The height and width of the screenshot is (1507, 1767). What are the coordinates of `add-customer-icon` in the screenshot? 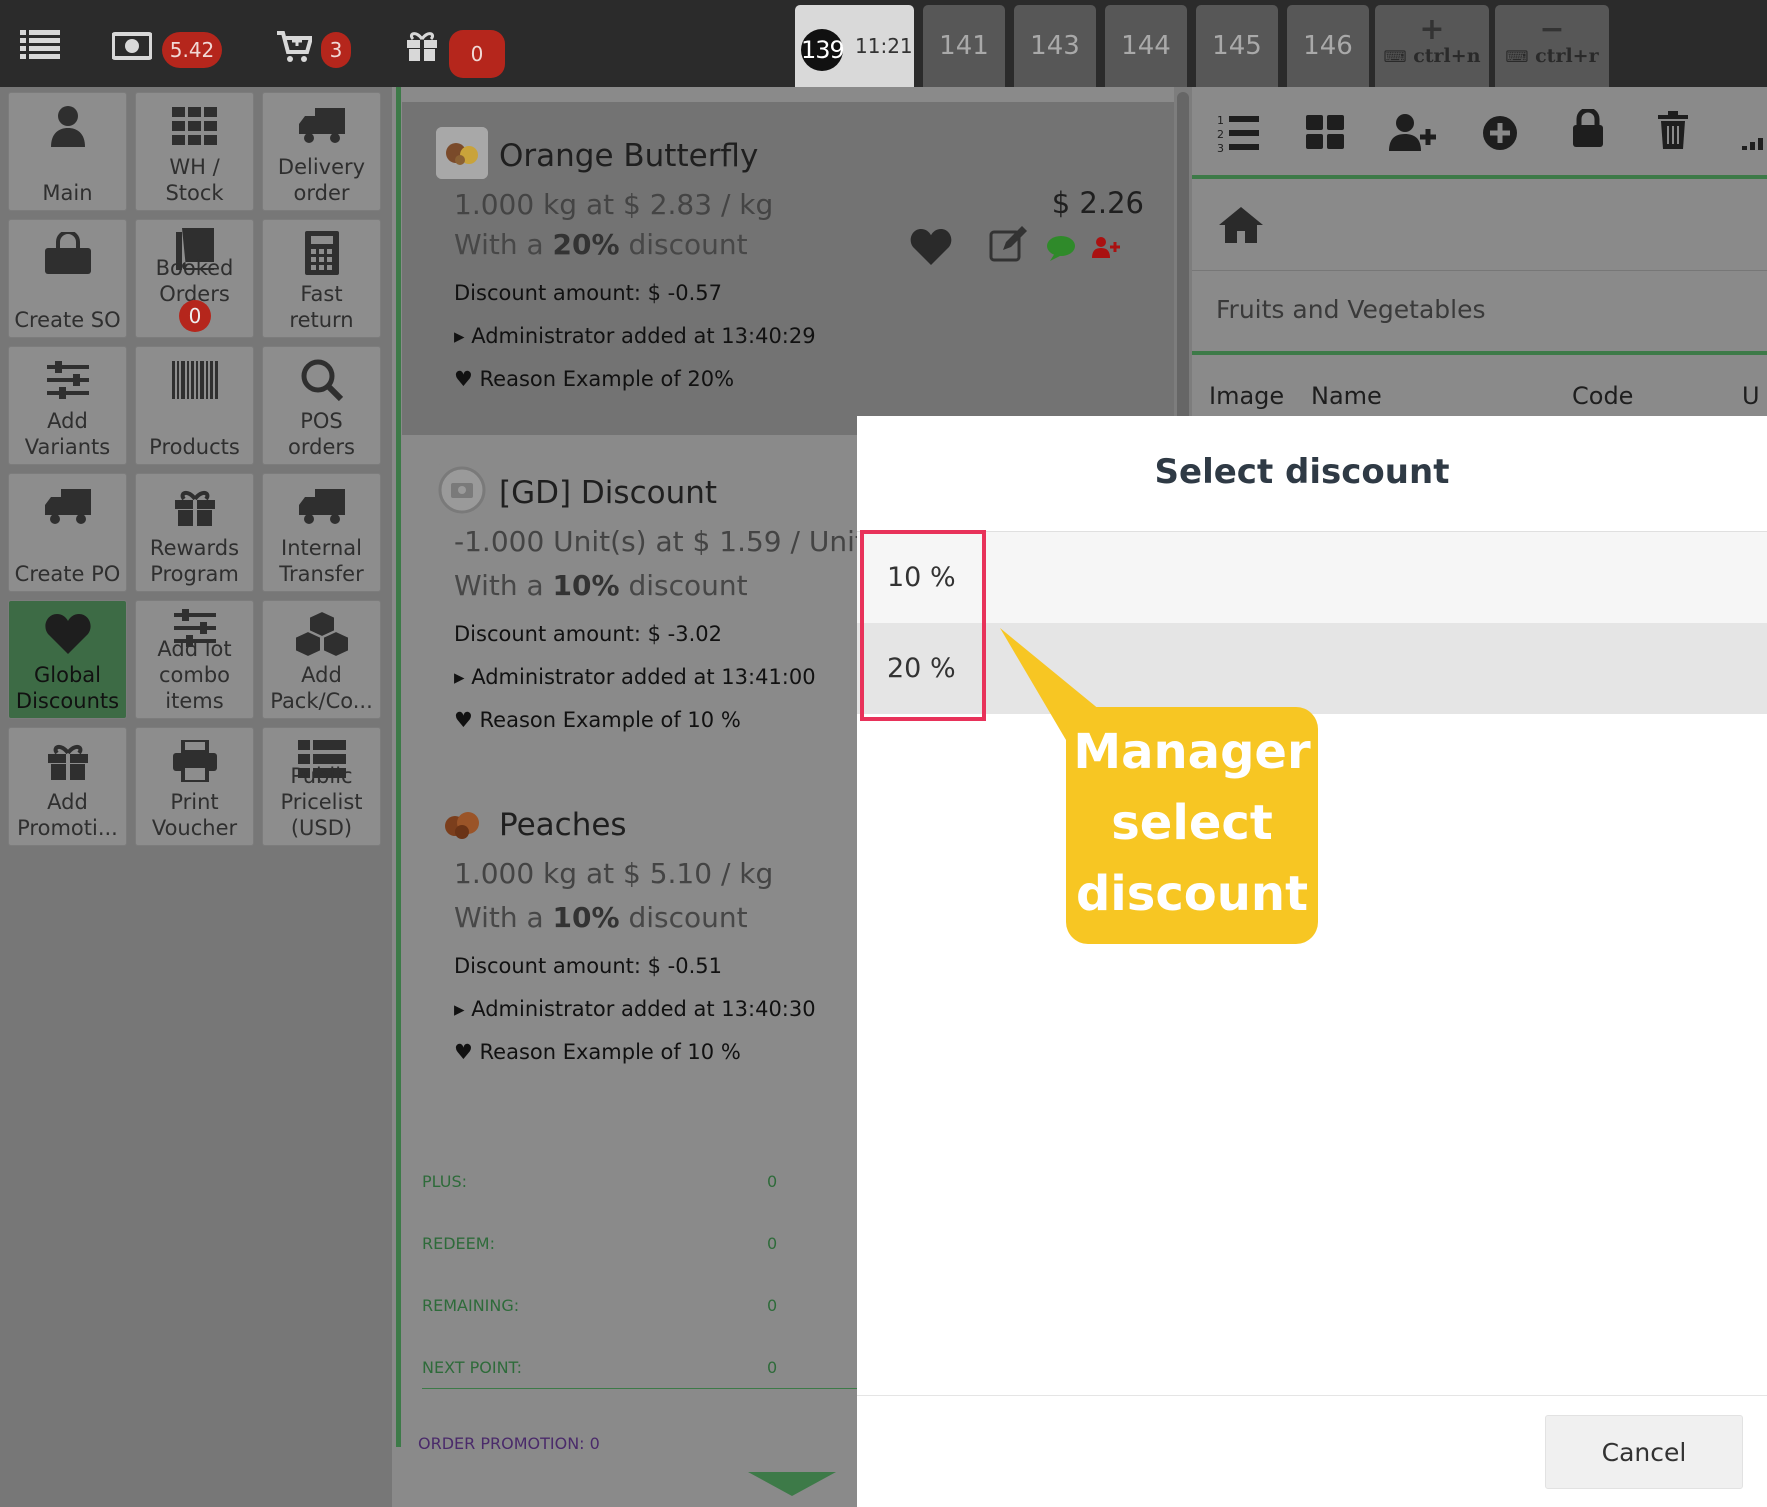 It's located at (1413, 134).